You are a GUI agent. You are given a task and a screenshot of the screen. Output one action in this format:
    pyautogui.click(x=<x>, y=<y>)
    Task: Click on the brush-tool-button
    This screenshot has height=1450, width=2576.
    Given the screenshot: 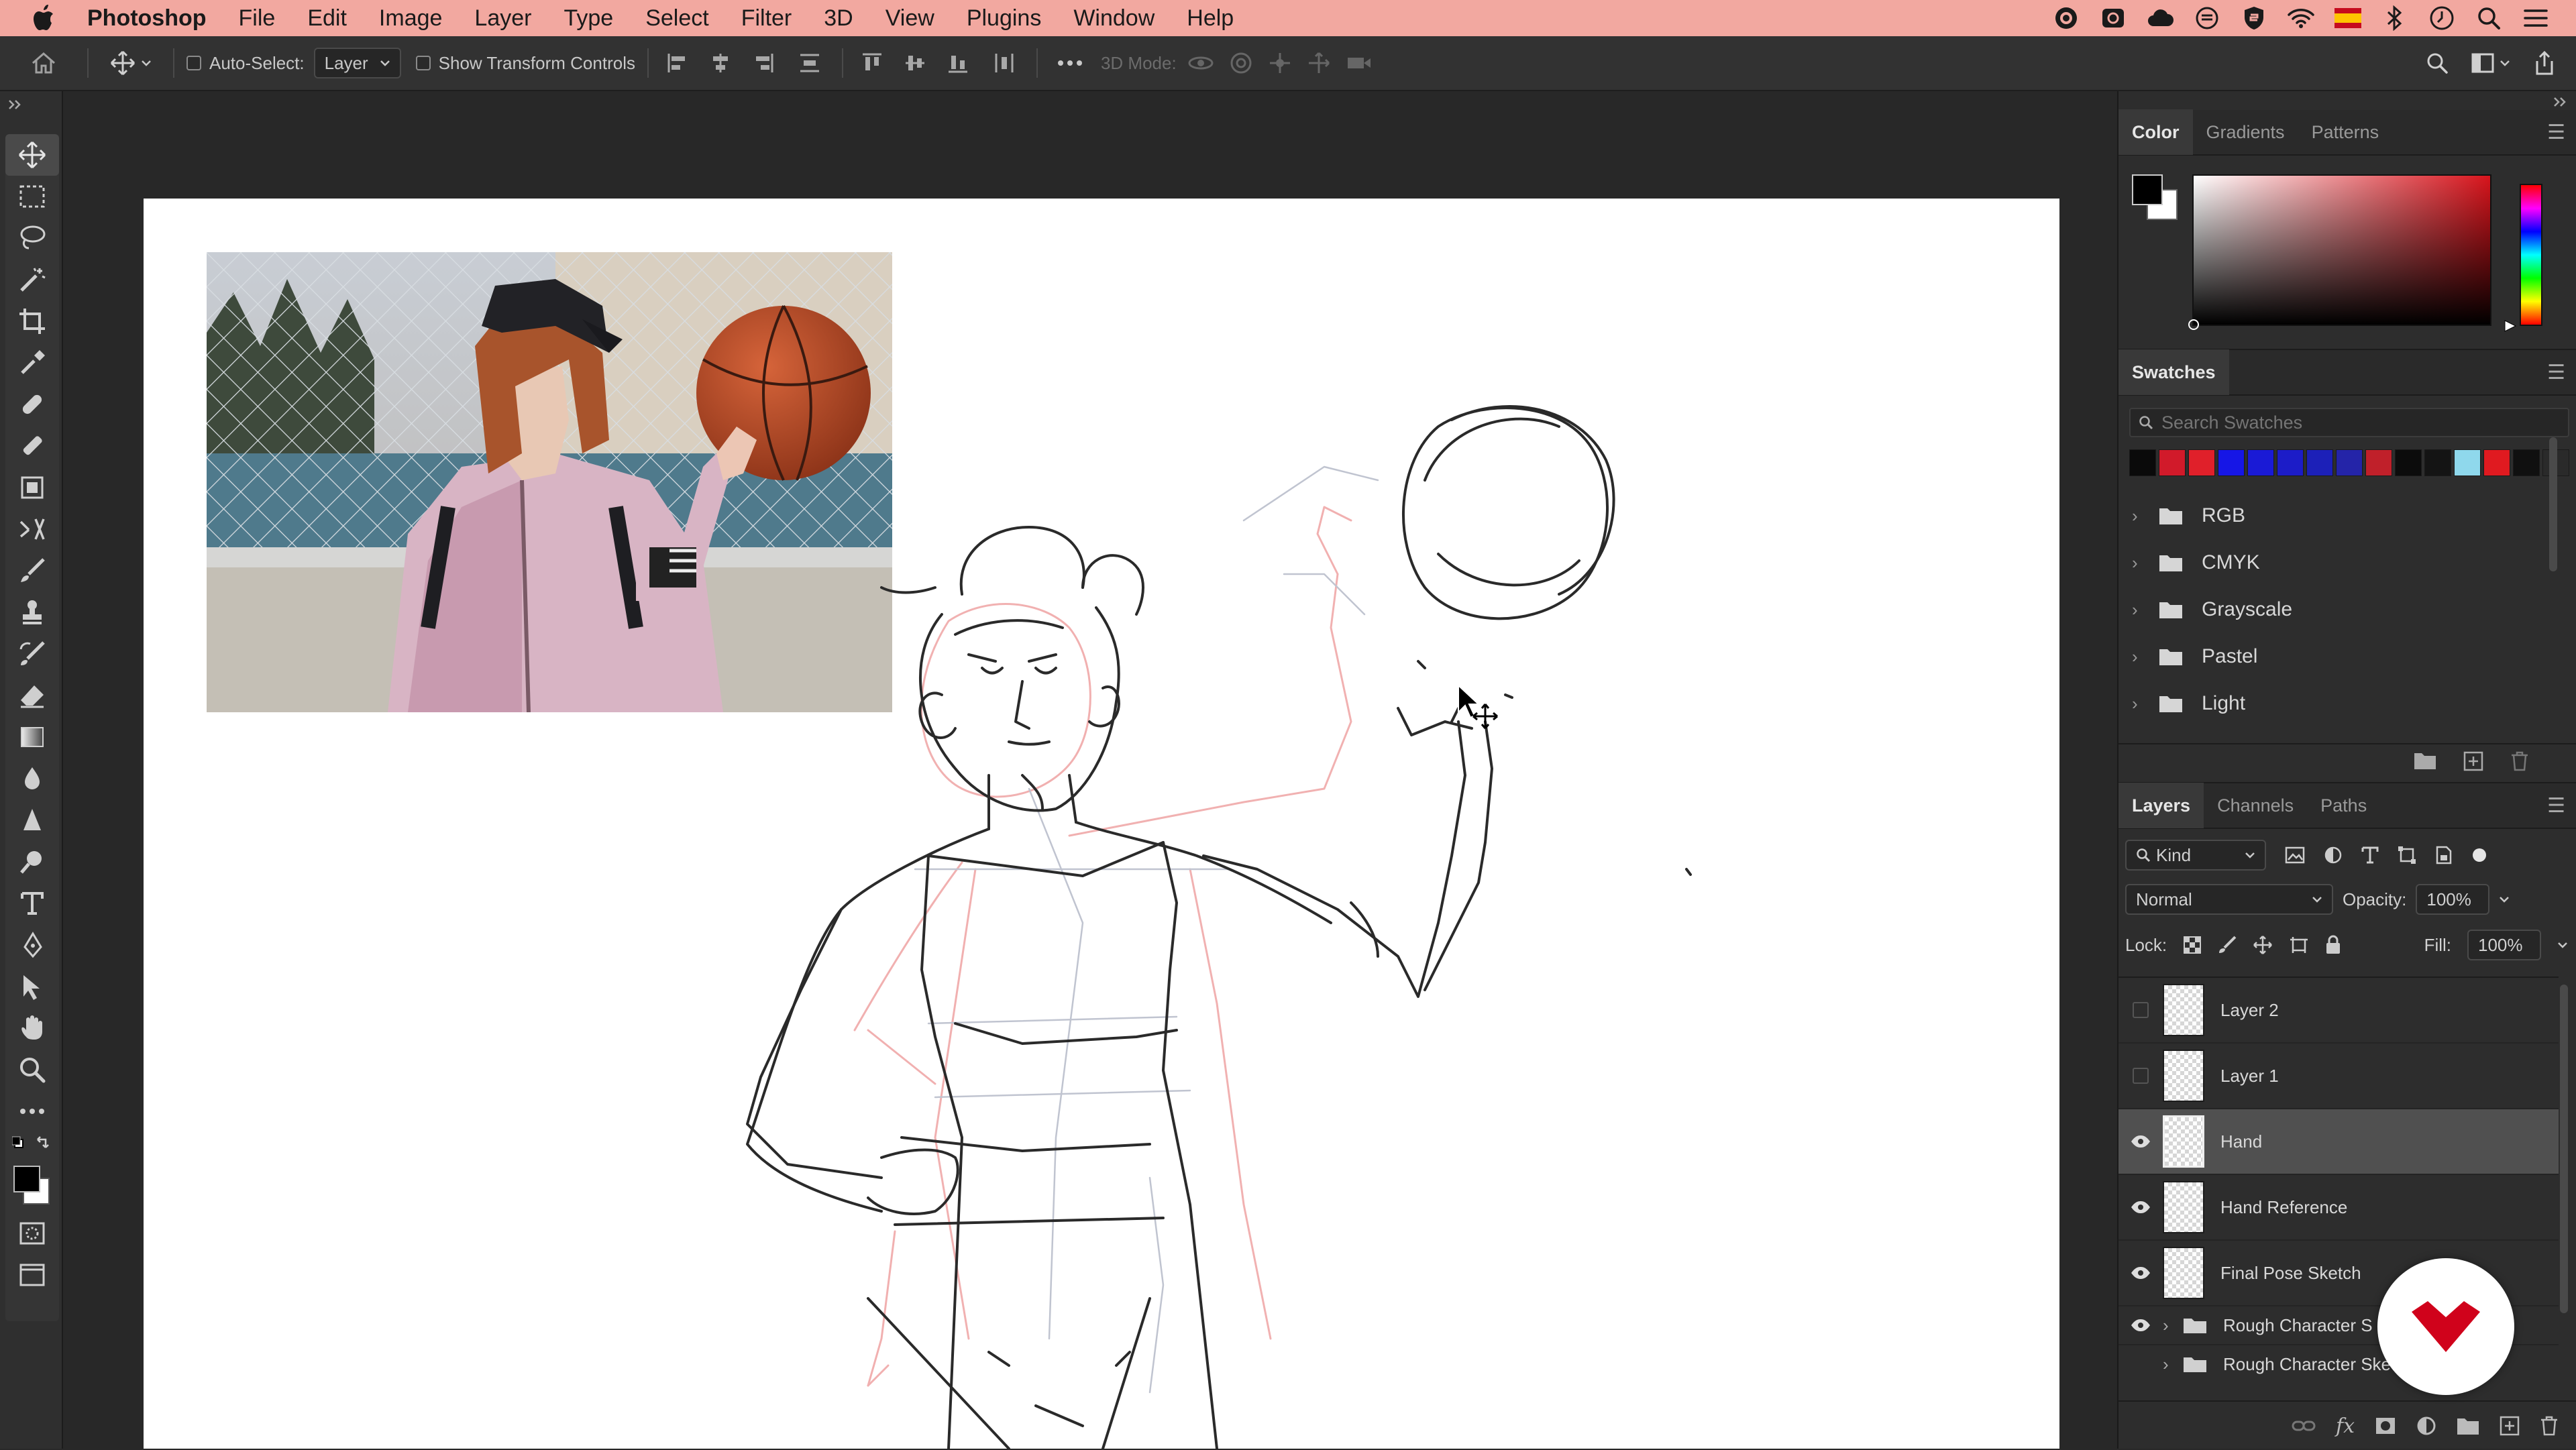 What is the action you would take?
    pyautogui.click(x=32, y=446)
    